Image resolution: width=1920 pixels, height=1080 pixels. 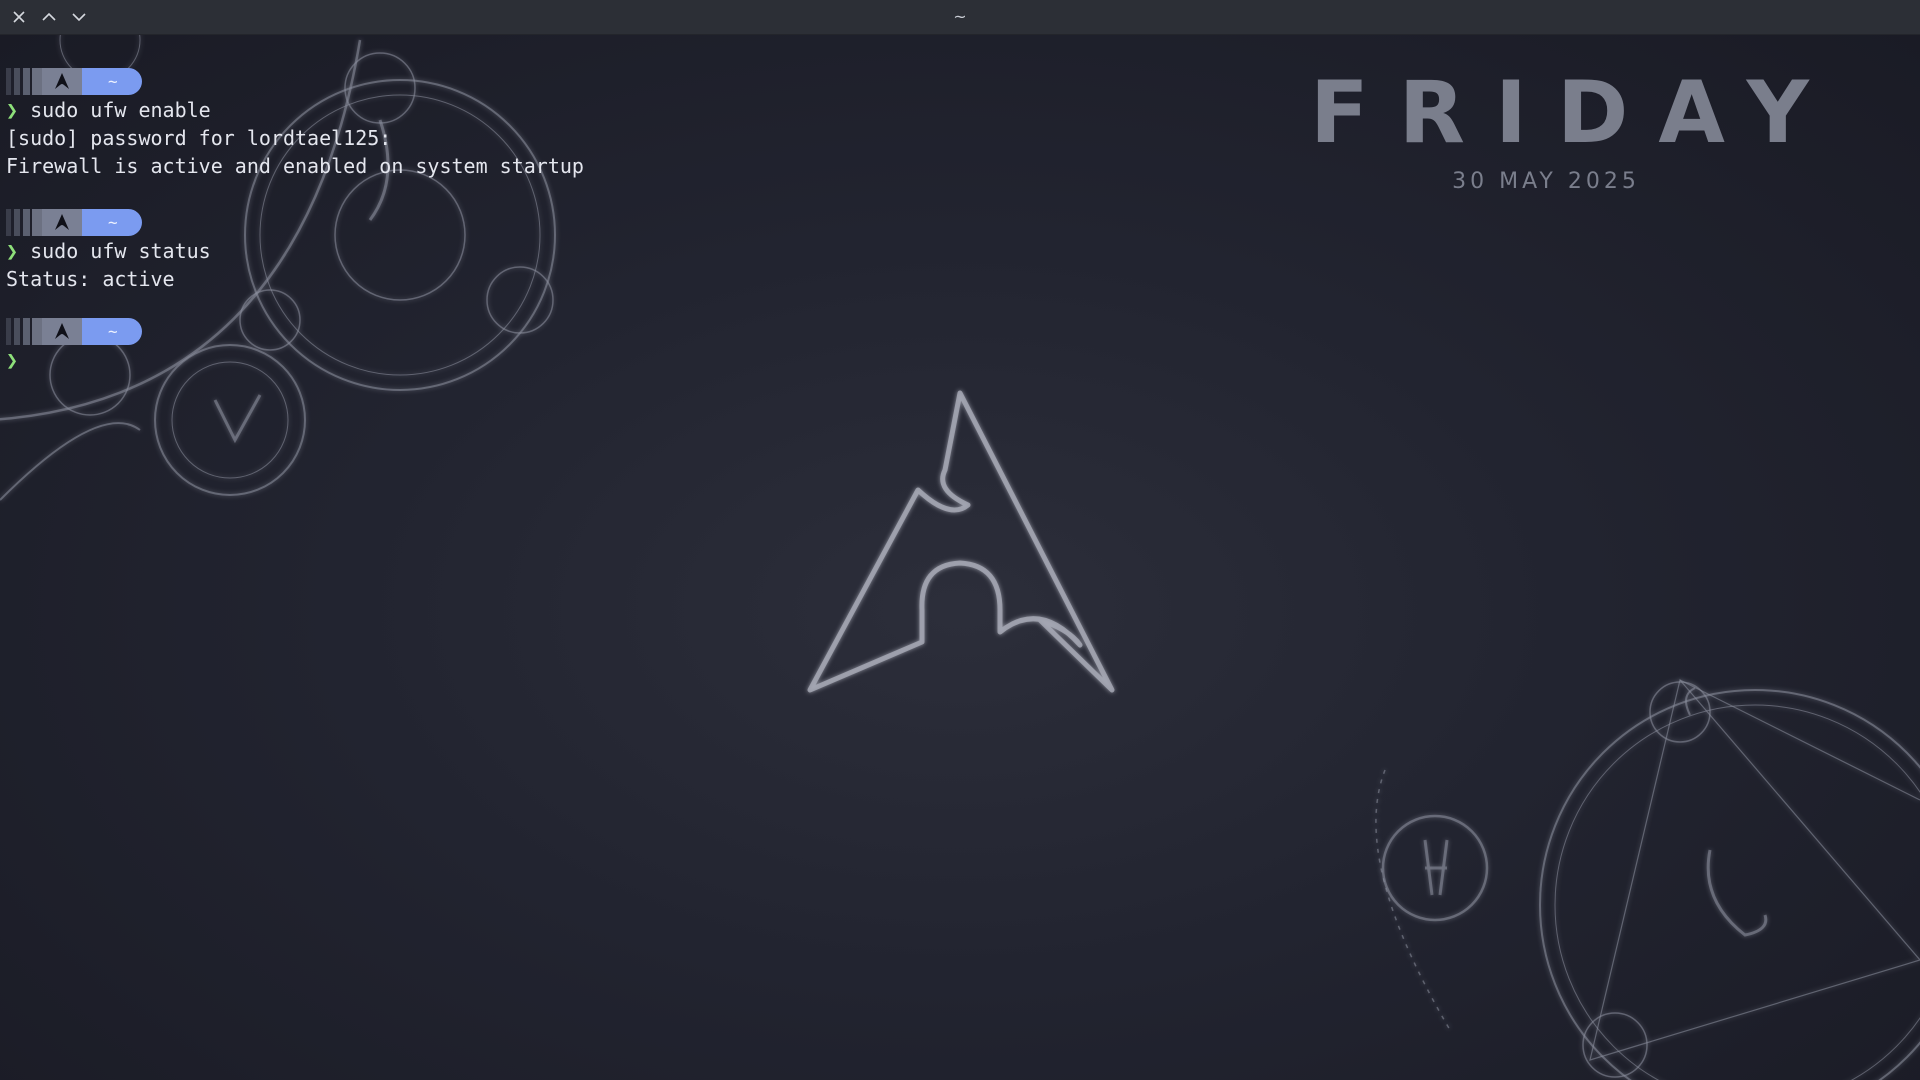 What do you see at coordinates (295, 360) in the screenshot?
I see `command-input-line: ❯` at bounding box center [295, 360].